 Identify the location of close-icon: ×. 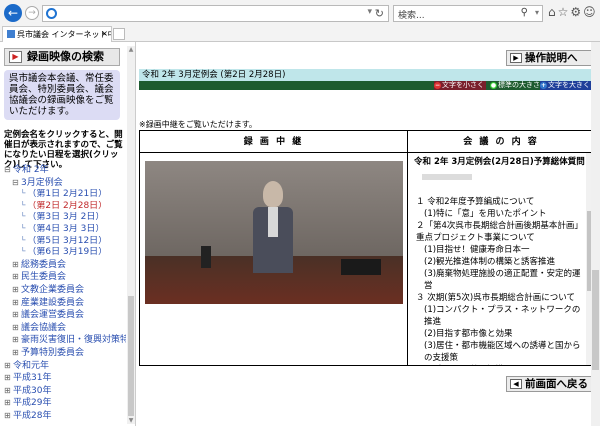
(104, 33).